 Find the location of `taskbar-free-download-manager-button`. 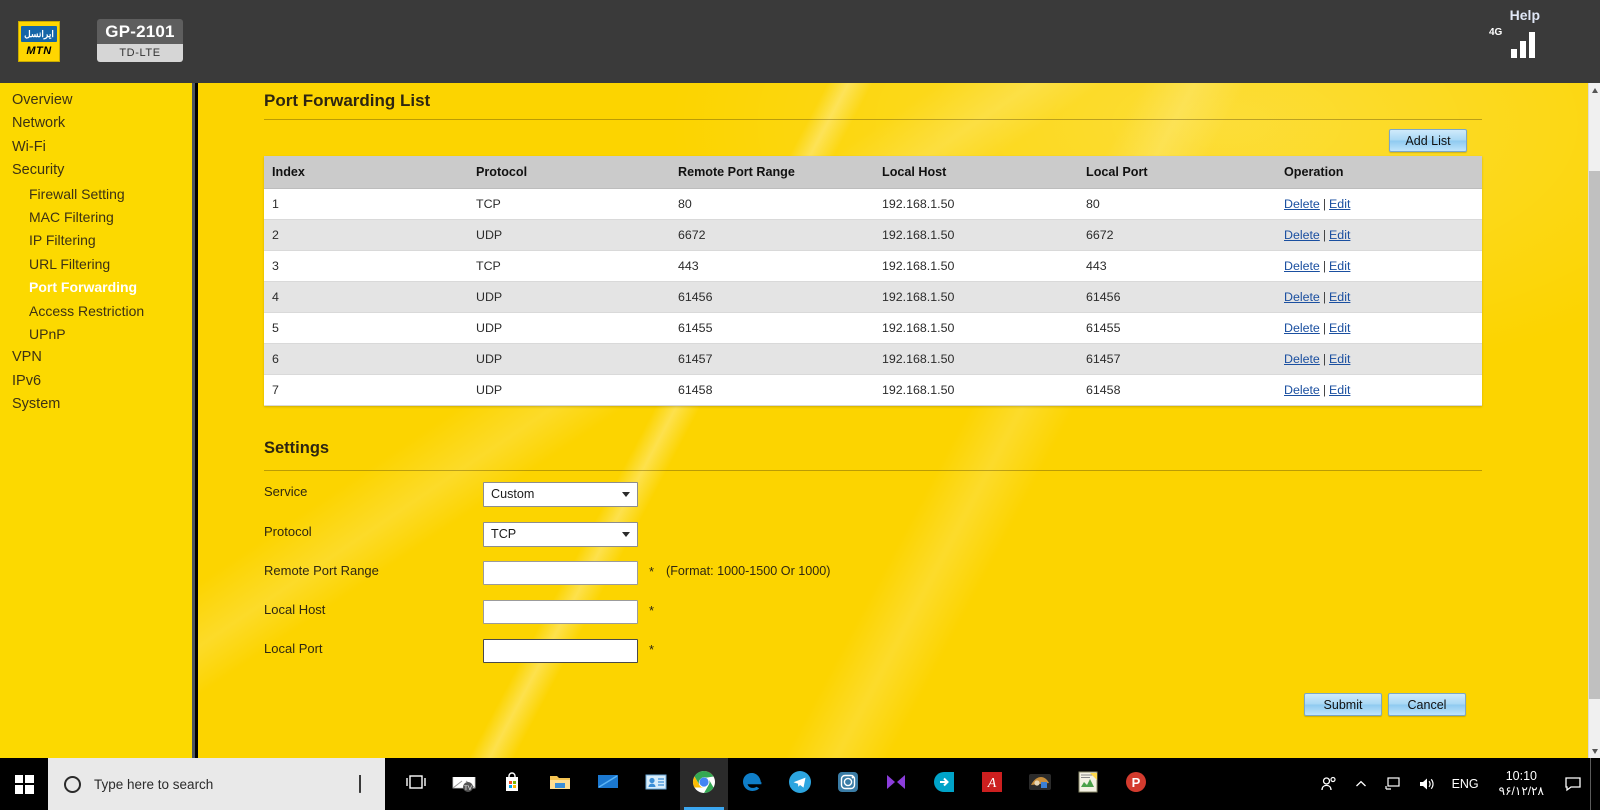

taskbar-free-download-manager-button is located at coordinates (944, 784).